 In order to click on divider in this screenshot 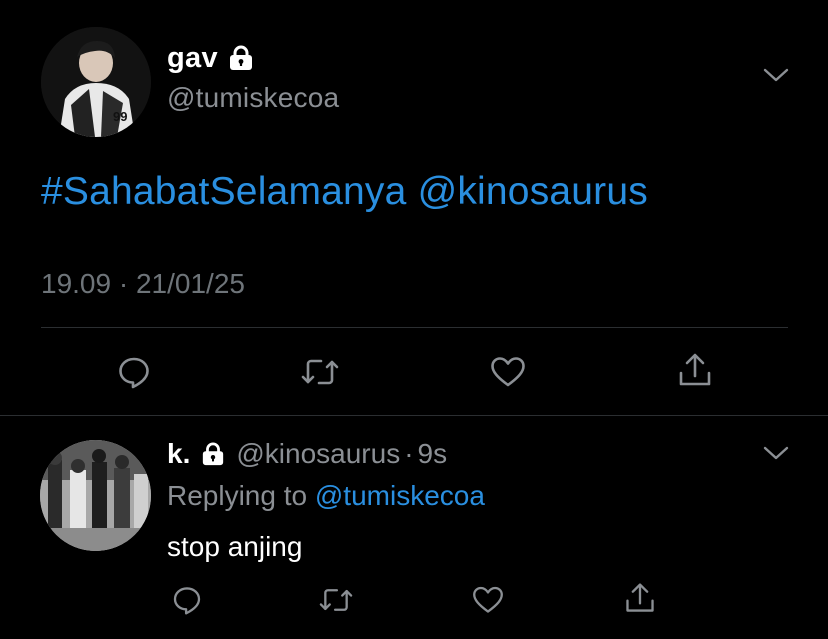, I will do `click(414, 327)`.